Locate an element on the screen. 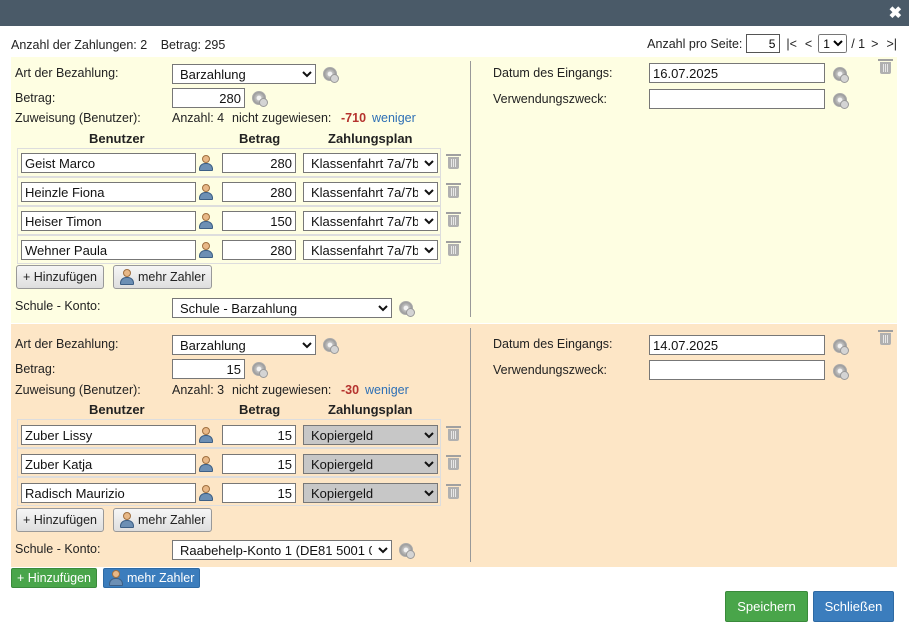 The width and height of the screenshot is (909, 640). add-payment-button: + Hinzufügen is located at coordinates (54, 578).